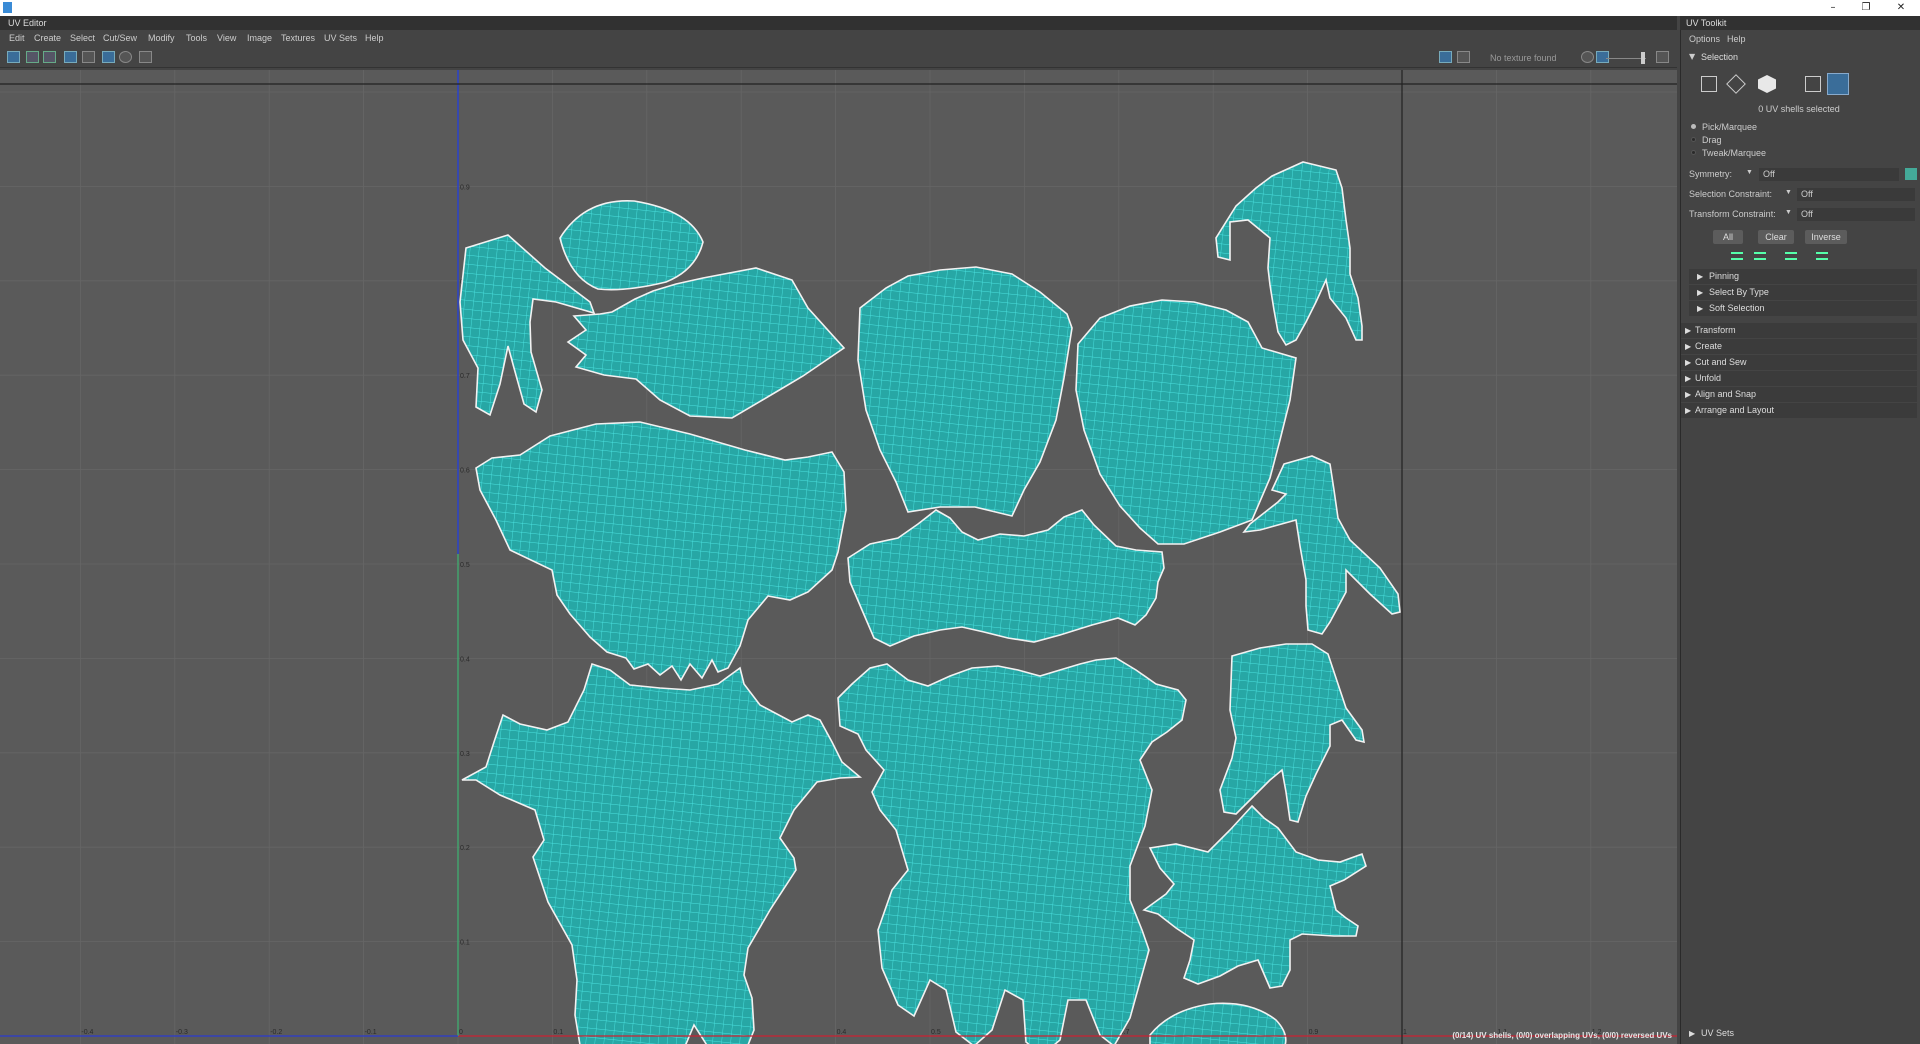  I want to click on uv-editor-toolbar: No texture found, so click(838, 57).